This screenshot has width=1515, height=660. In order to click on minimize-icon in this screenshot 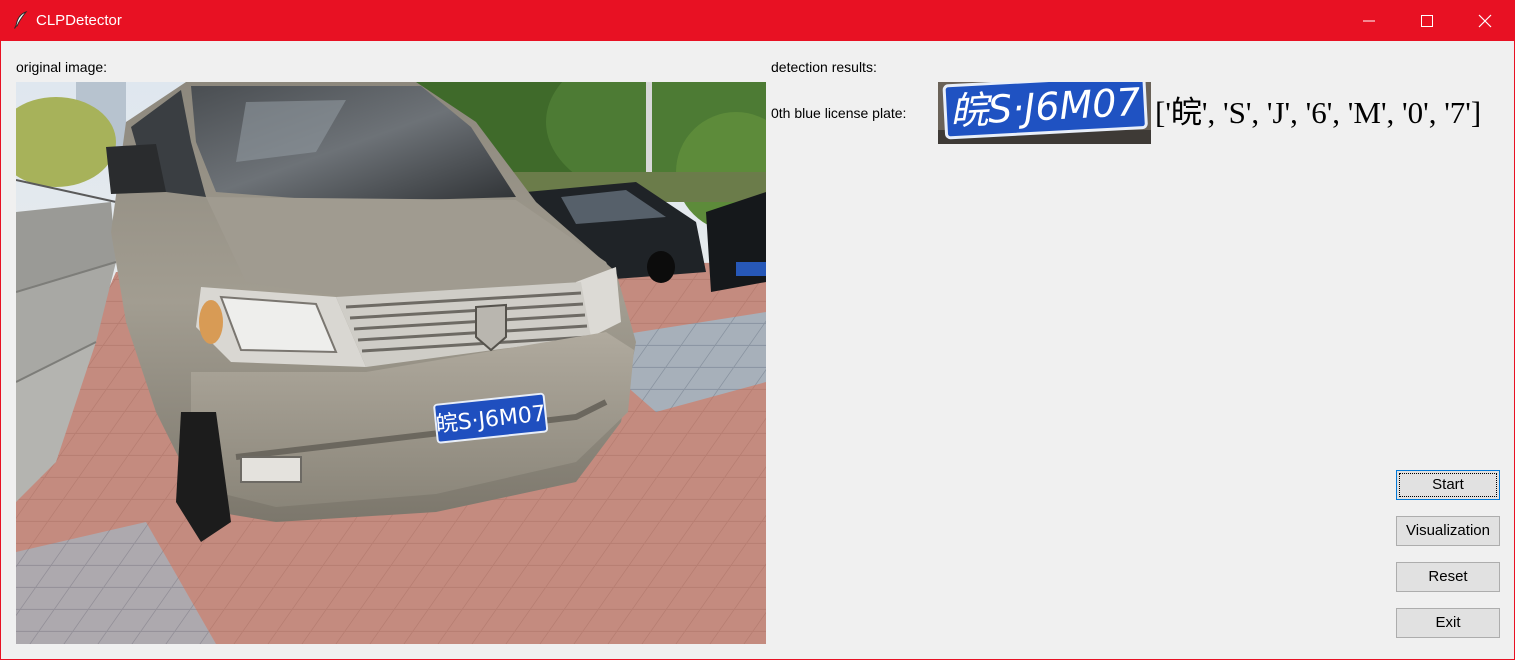, I will do `click(1369, 21)`.